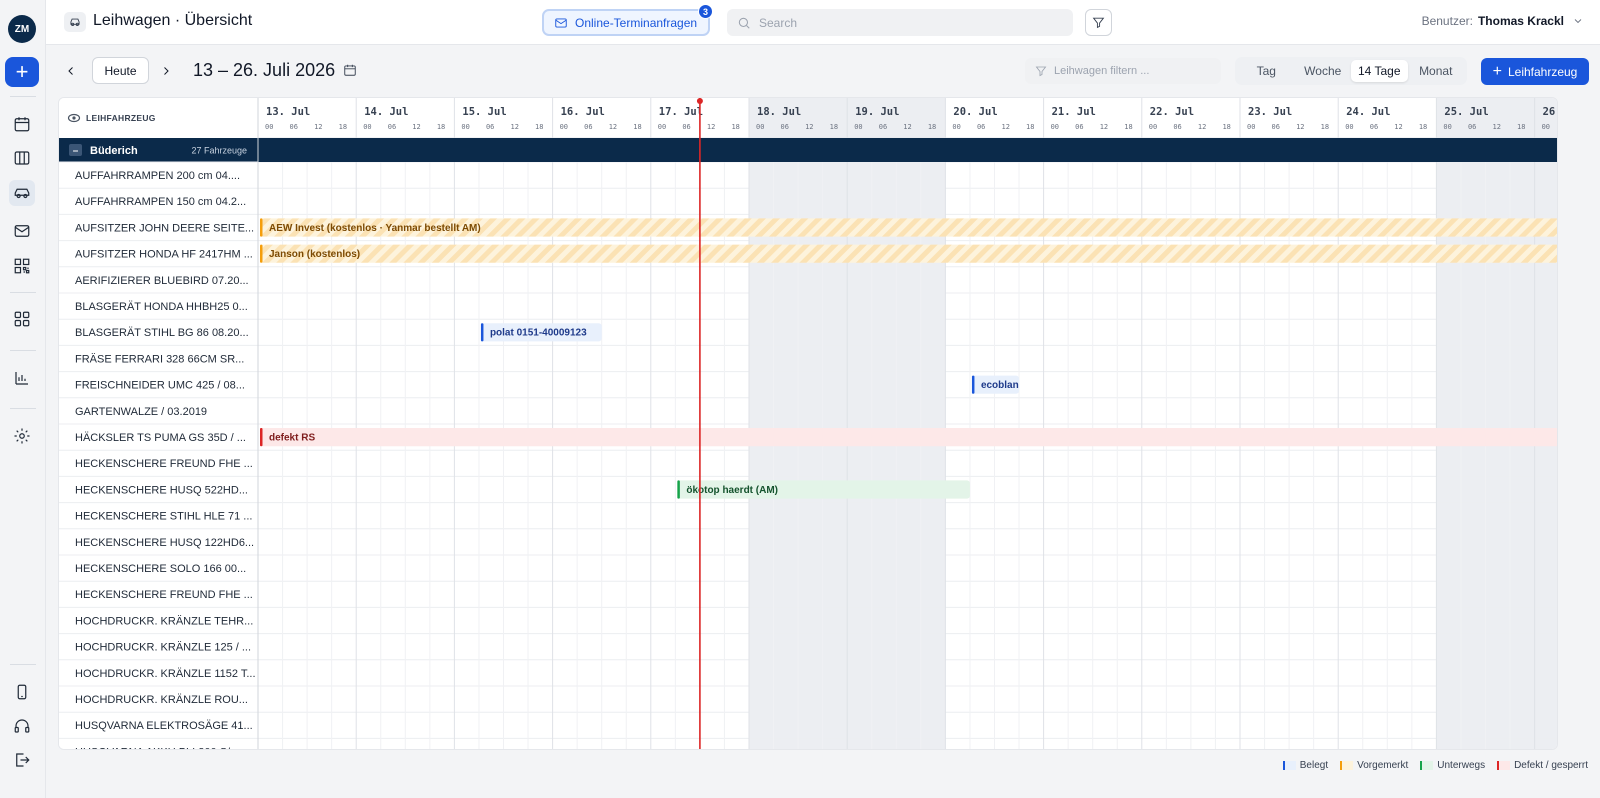  What do you see at coordinates (120, 70) in the screenshot?
I see `today-button: Heute` at bounding box center [120, 70].